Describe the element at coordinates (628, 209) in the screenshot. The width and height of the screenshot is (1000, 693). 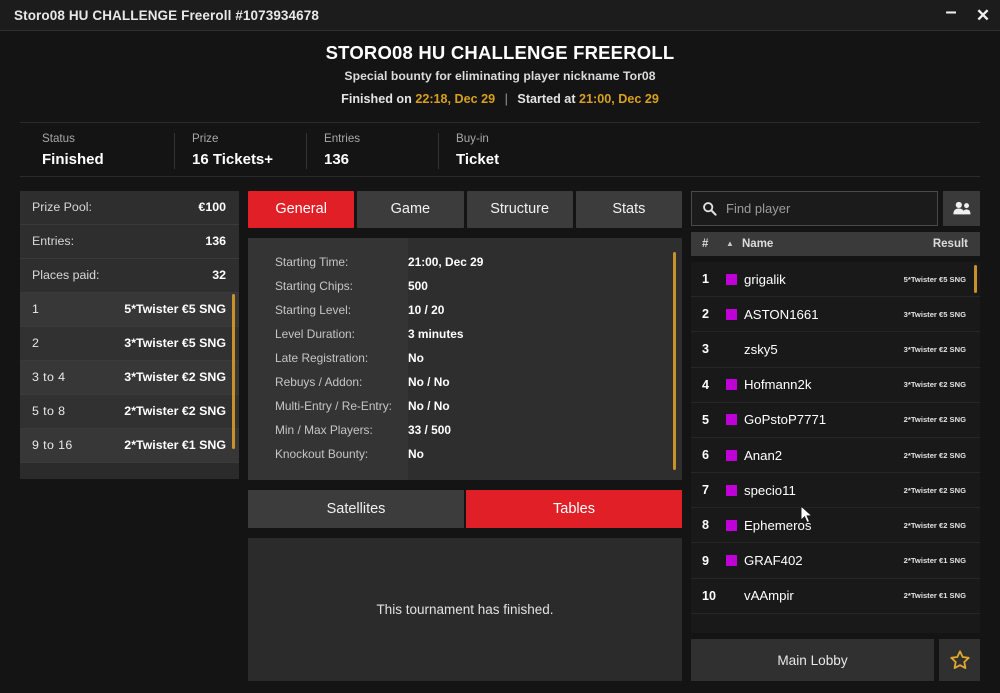
I see `tab-stats: Stats` at that location.